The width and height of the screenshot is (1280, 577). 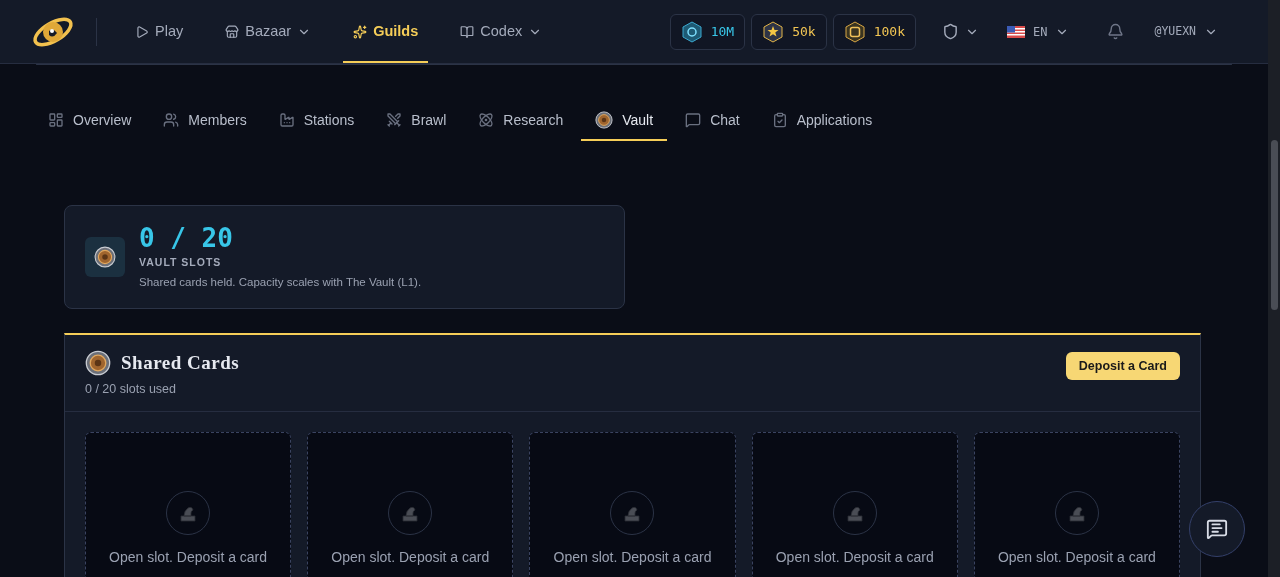 What do you see at coordinates (97, 121) in the screenshot?
I see `tab: Overview` at bounding box center [97, 121].